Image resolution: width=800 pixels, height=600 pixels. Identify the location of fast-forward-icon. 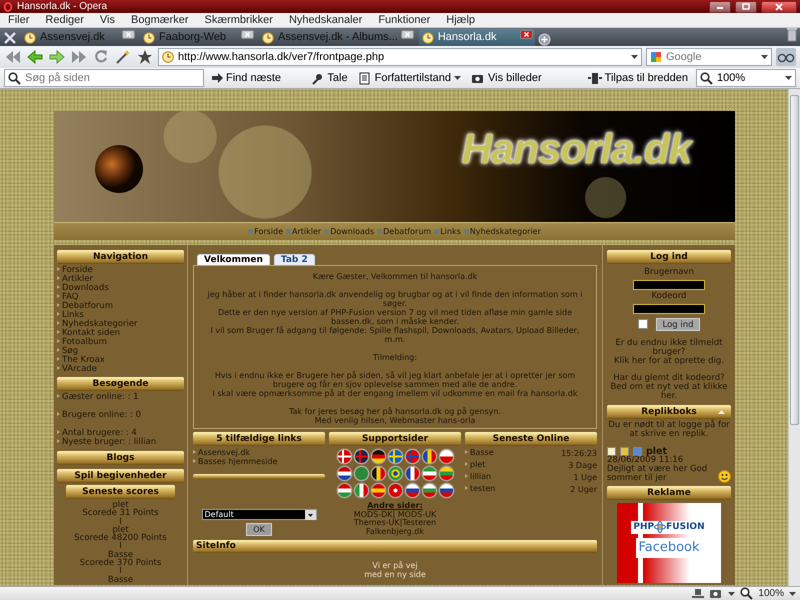
(79, 57).